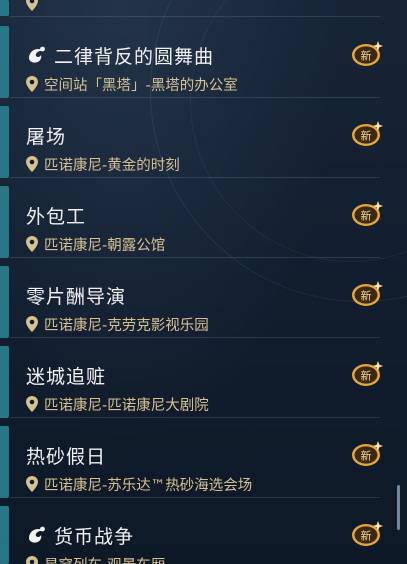 This screenshot has height=564, width=407. Describe the element at coordinates (112, 165) in the screenshot. I see `quest-location: 匹诺康尼-黄金的时刻` at that location.